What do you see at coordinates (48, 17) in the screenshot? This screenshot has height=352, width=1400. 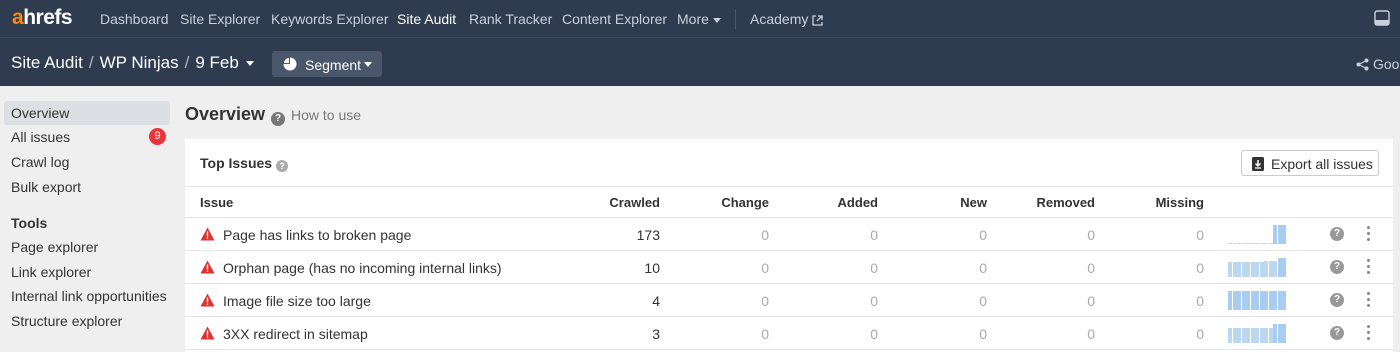 I see `logo-rest: hrefs` at bounding box center [48, 17].